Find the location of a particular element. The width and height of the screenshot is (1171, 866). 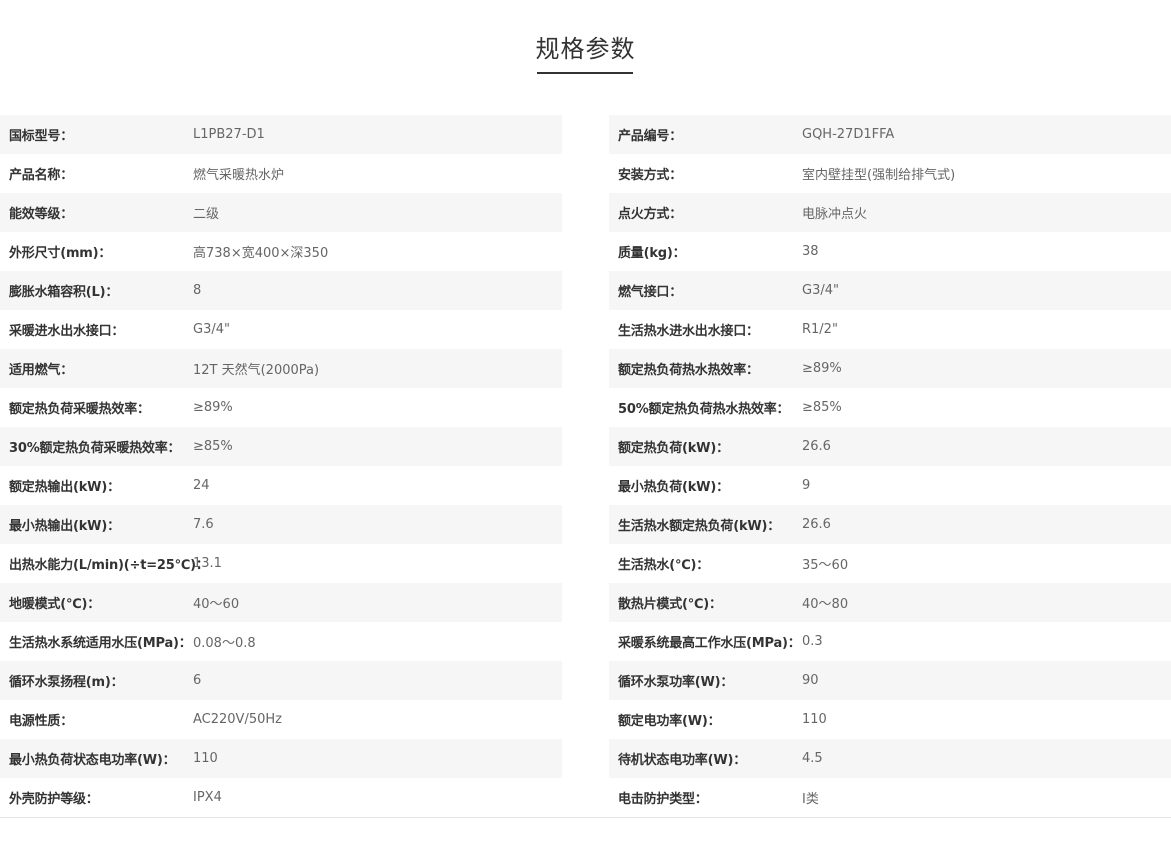

spec-row: 生活热水额定热负荷(kW)： 26.6 is located at coordinates (890, 524).